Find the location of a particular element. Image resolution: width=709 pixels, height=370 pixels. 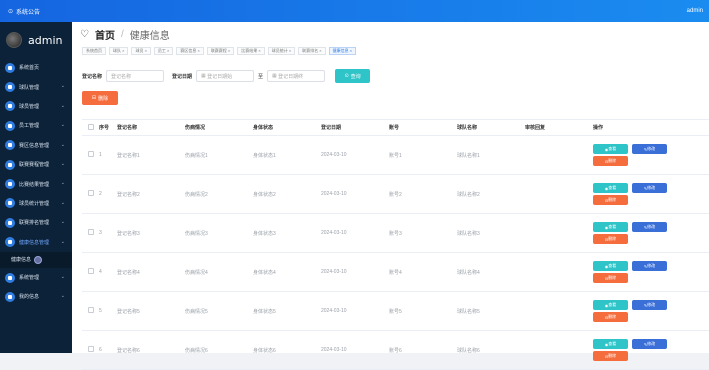

table-cell is located at coordinates (559, 155).